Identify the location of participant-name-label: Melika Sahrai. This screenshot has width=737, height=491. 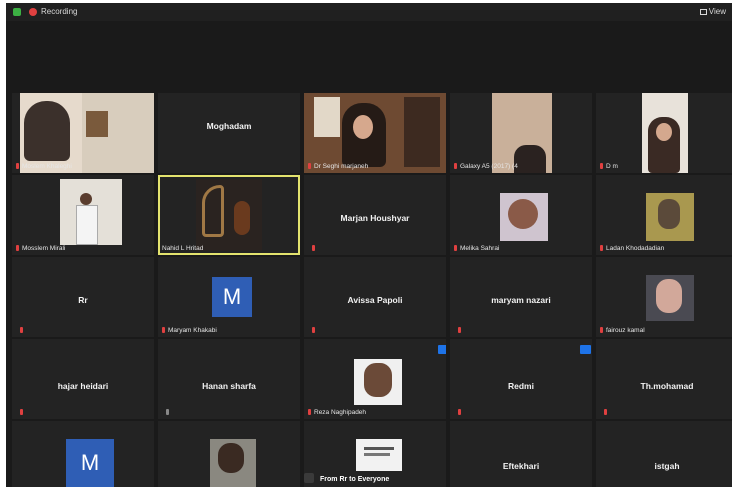
(476, 248).